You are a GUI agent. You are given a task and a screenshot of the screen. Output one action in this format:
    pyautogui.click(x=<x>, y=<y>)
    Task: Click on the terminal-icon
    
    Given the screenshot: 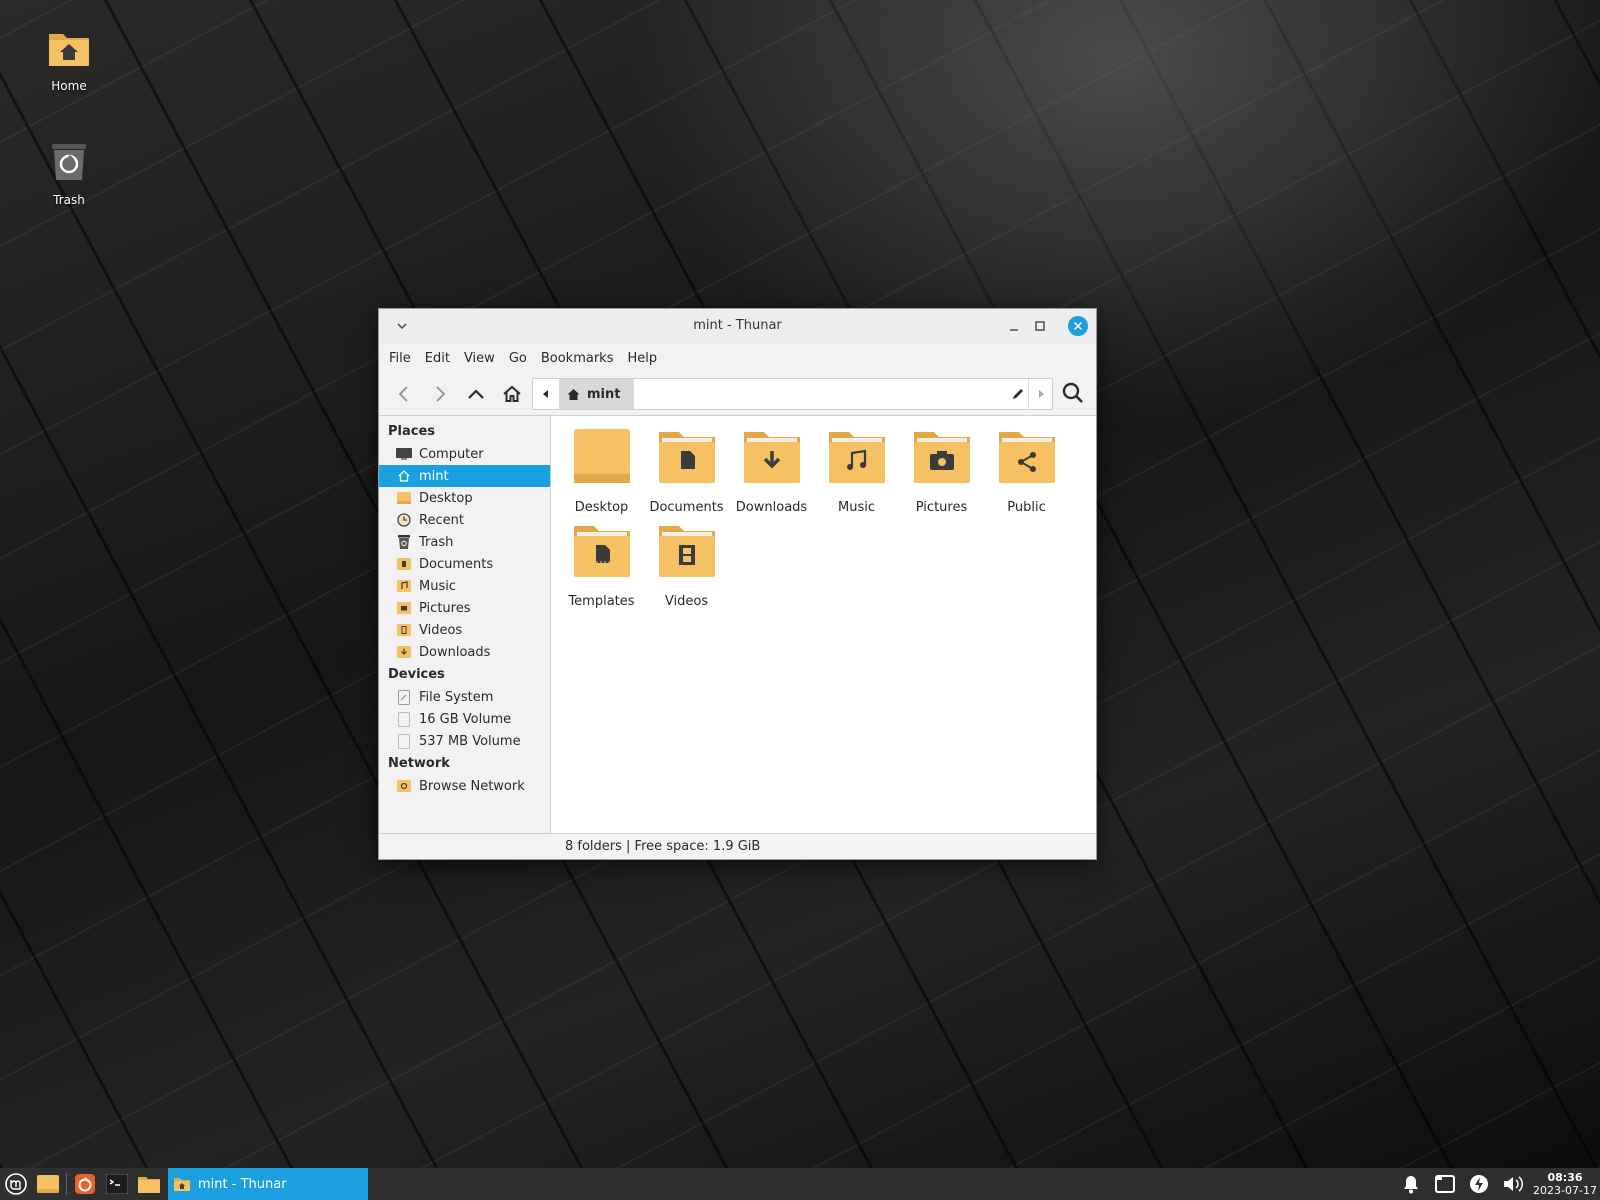 What is the action you would take?
    pyautogui.click(x=117, y=1184)
    